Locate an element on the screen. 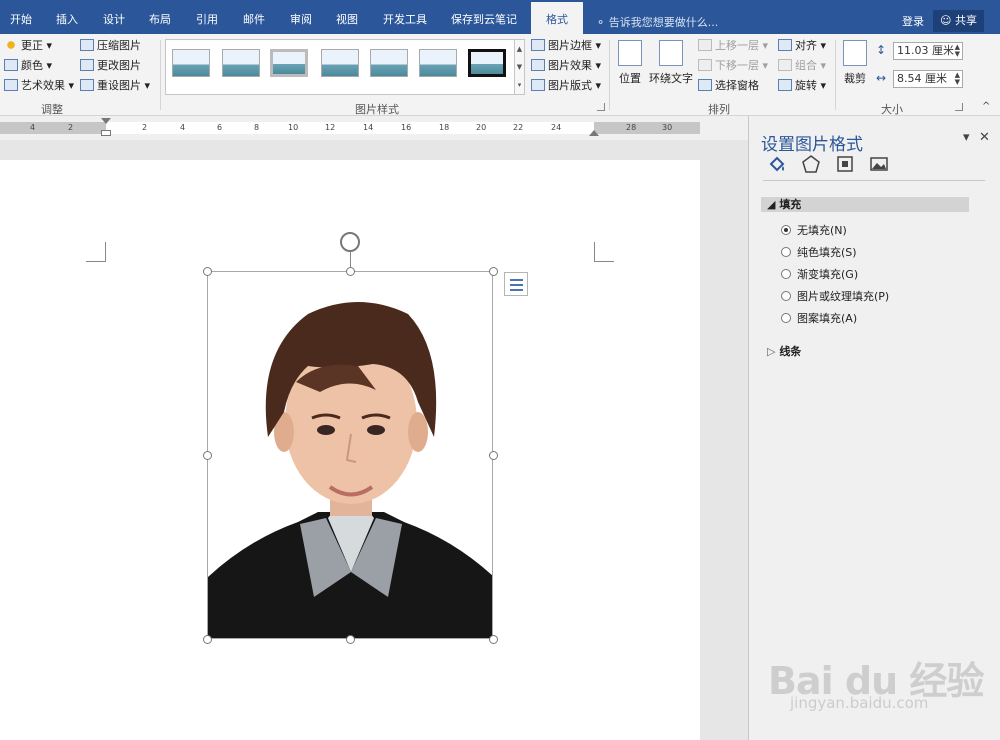 This screenshot has height=740, width=1000. solid-fill-option: 纯色填充(S) is located at coordinates (819, 253).